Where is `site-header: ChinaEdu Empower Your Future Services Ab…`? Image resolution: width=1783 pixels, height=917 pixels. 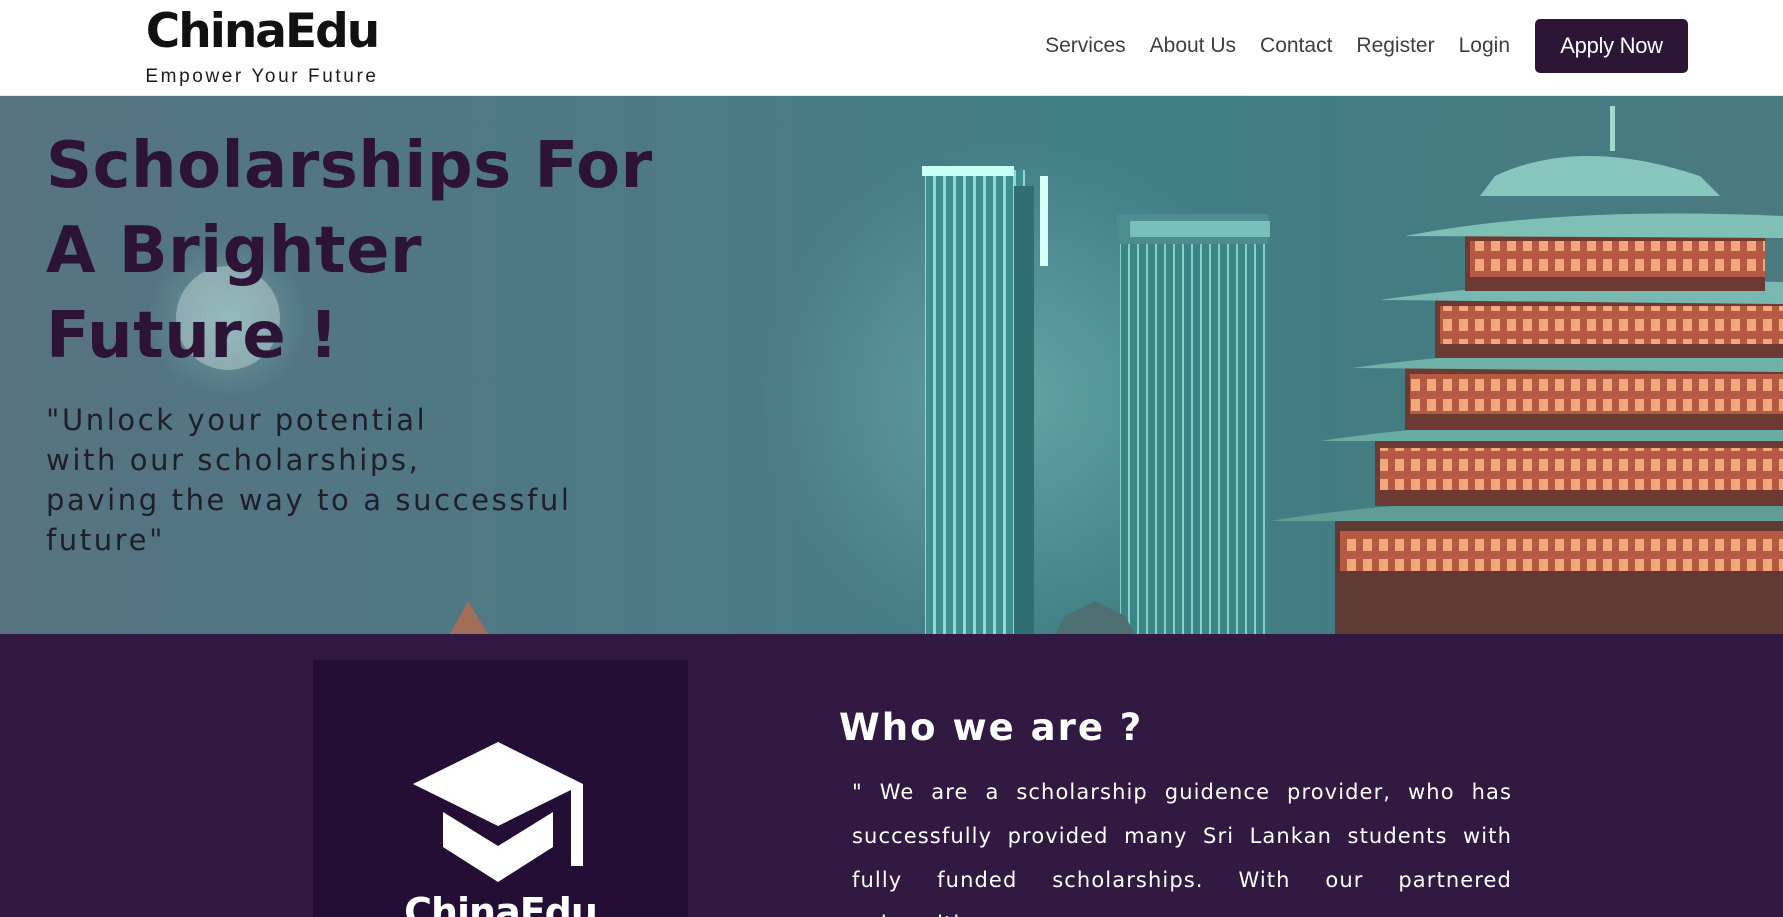 site-header: ChinaEdu Empower Your Future Services Ab… is located at coordinates (891, 48).